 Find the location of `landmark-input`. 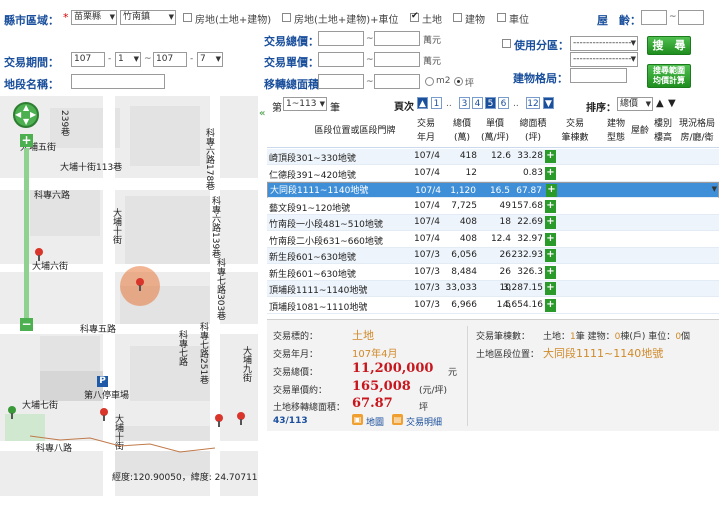

landmark-input is located at coordinates (118, 81).